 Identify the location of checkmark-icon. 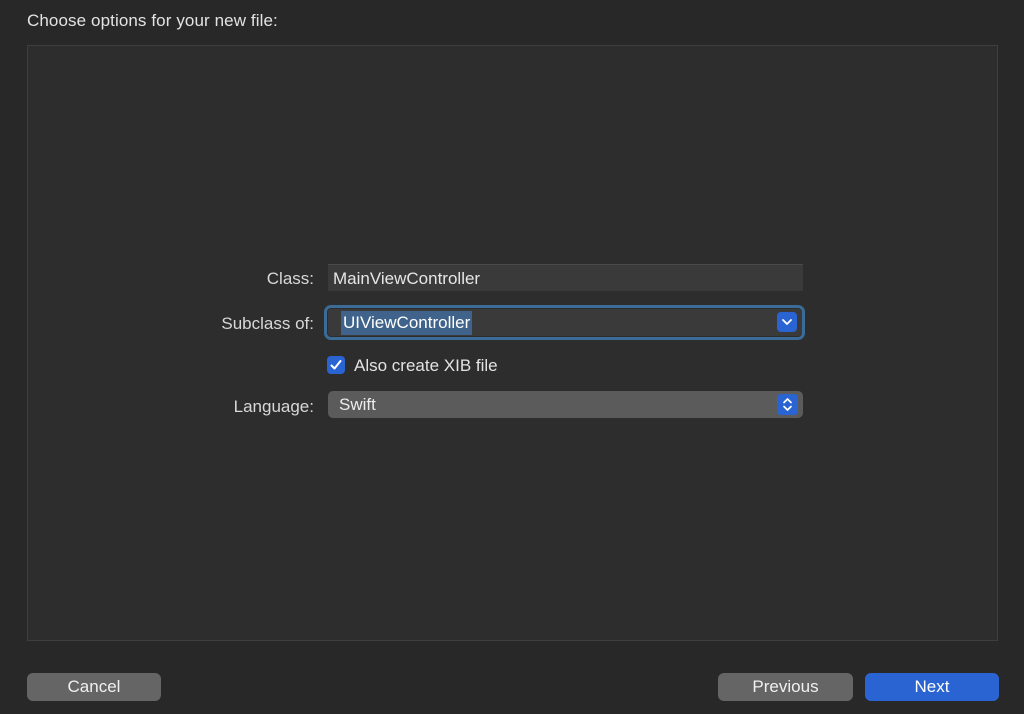
(336, 365).